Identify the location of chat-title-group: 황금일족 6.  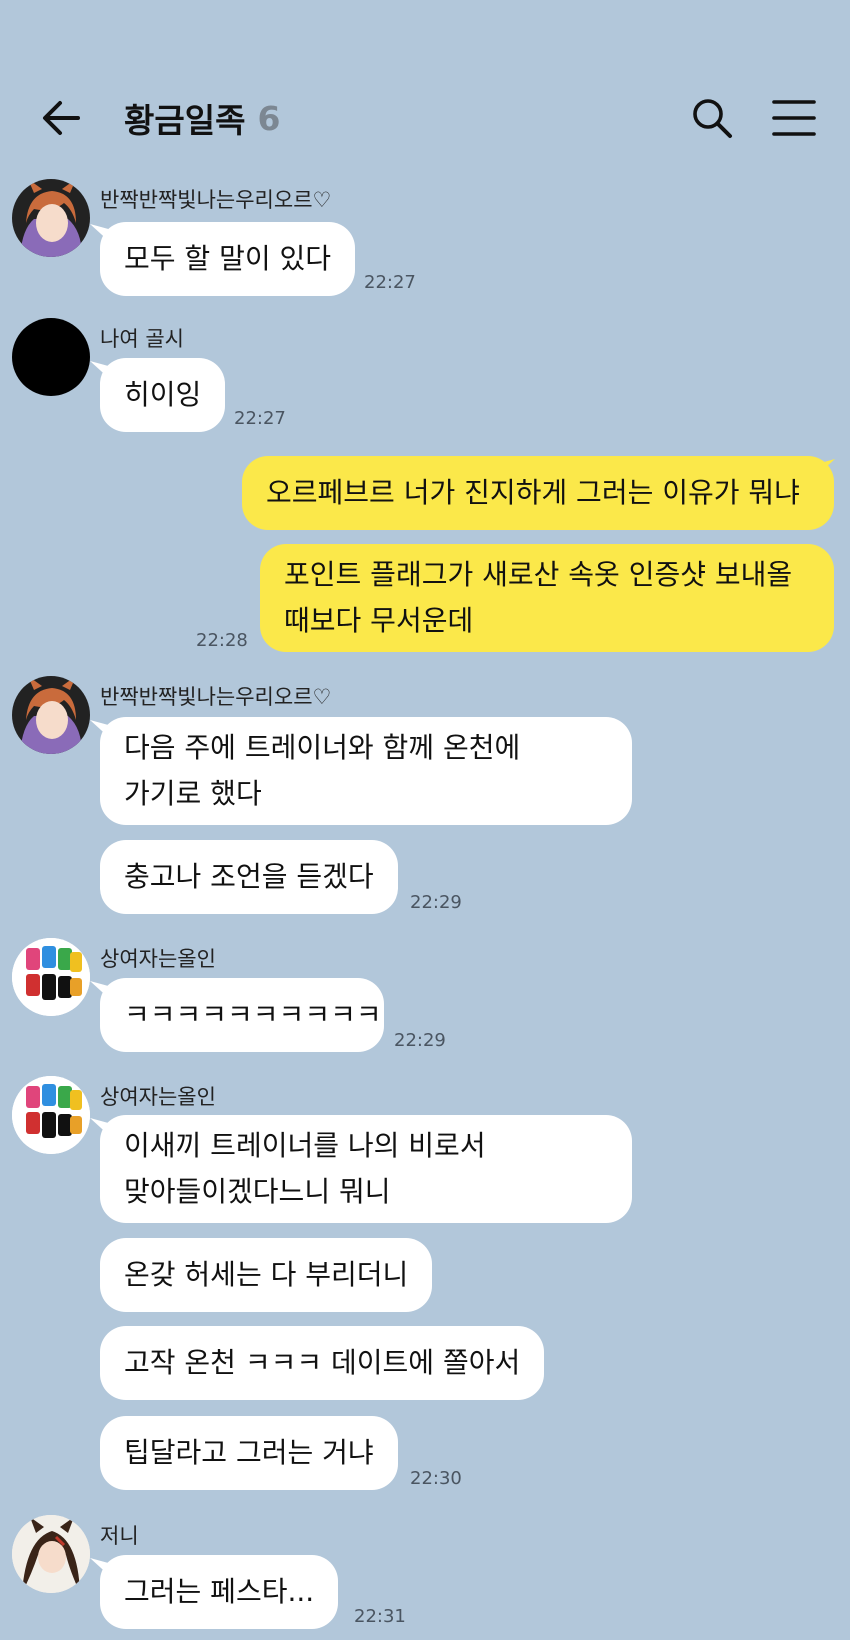
(202, 118).